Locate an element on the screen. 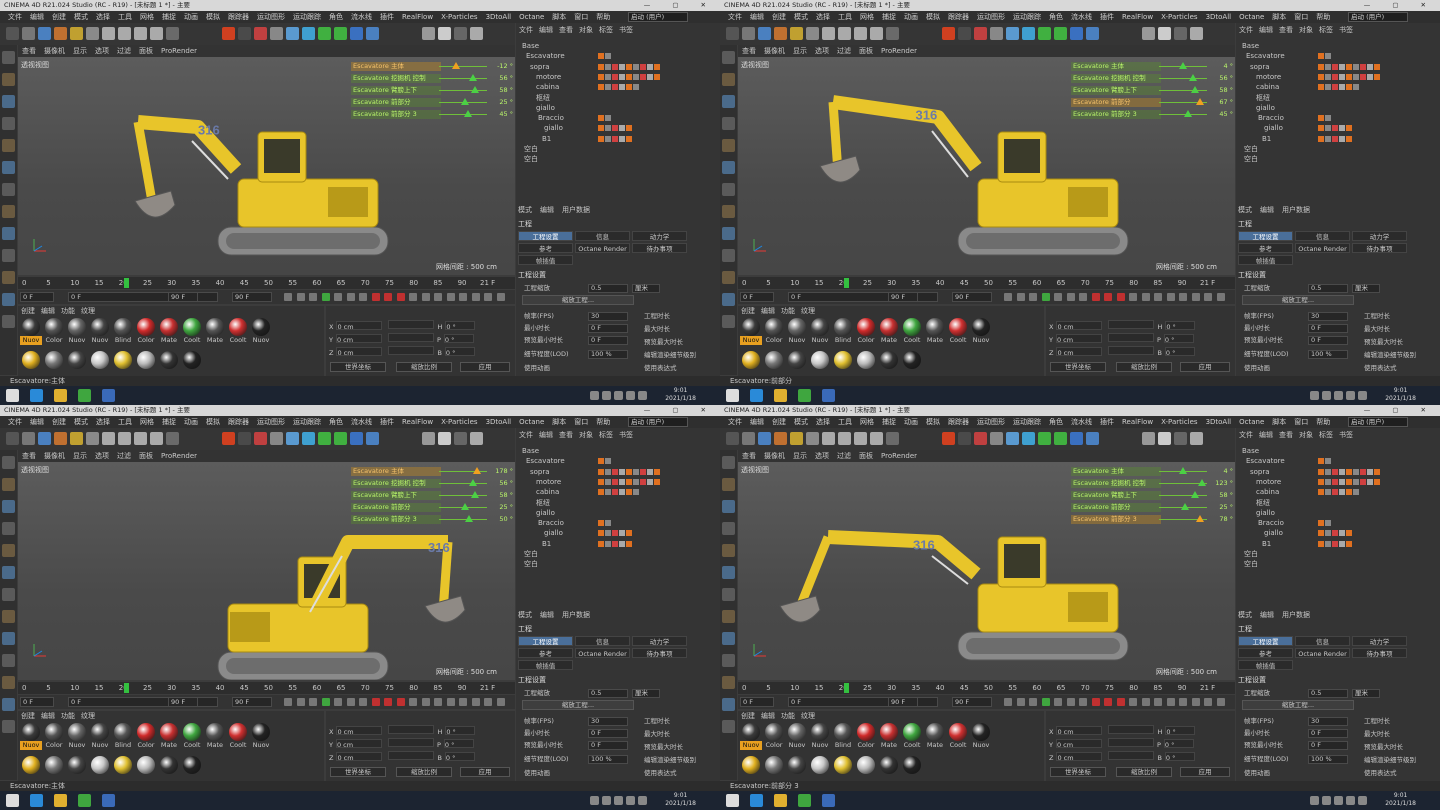 This screenshot has width=1440, height=810. undo-icon is located at coordinates (732, 33).